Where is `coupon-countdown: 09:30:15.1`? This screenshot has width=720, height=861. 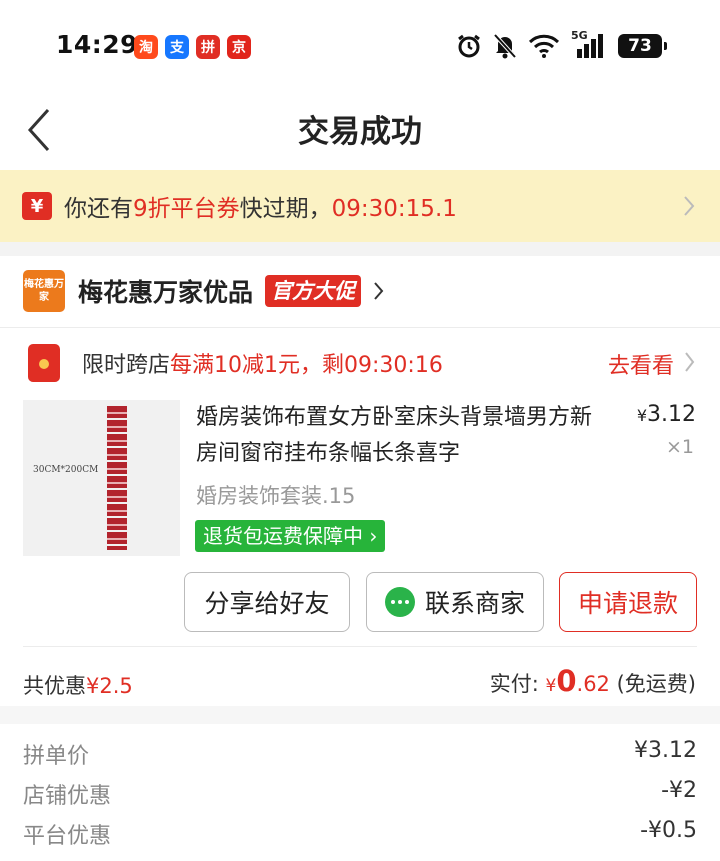
coupon-countdown: 09:30:15.1 is located at coordinates (394, 209).